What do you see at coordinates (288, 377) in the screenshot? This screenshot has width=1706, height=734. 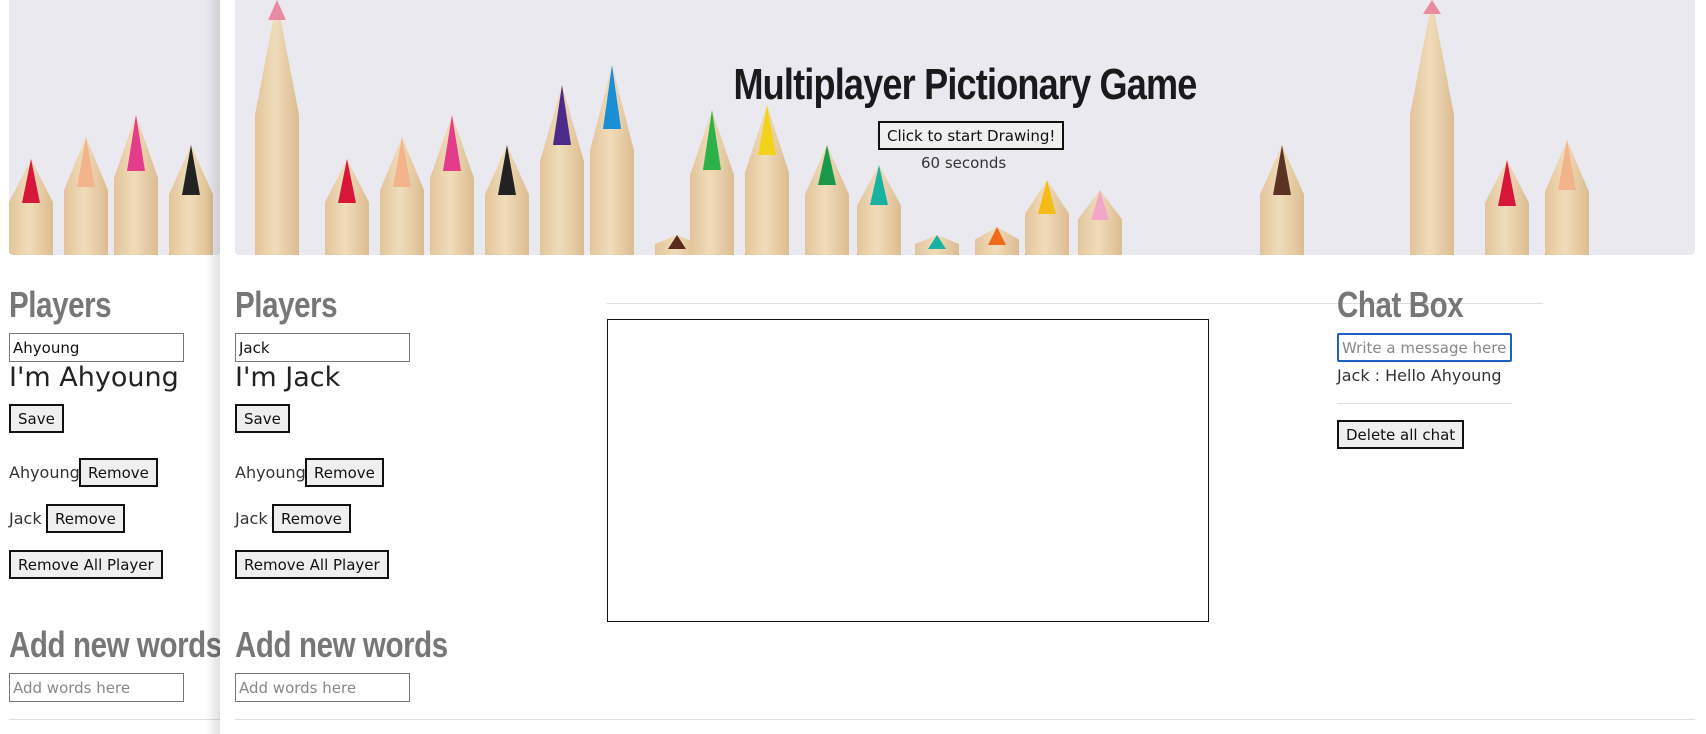 I see `player-greeting: I'm Jack` at bounding box center [288, 377].